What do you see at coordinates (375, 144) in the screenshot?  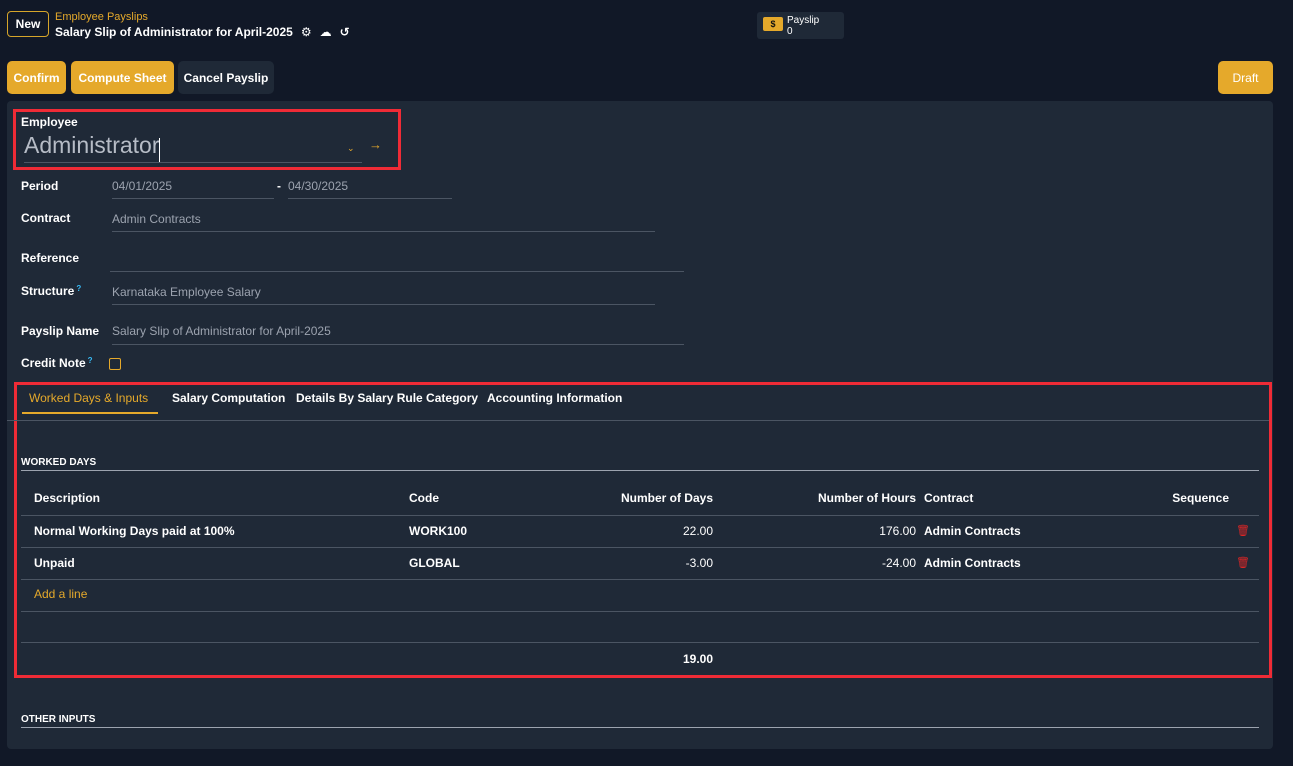 I see `arrow-right-icon: →` at bounding box center [375, 144].